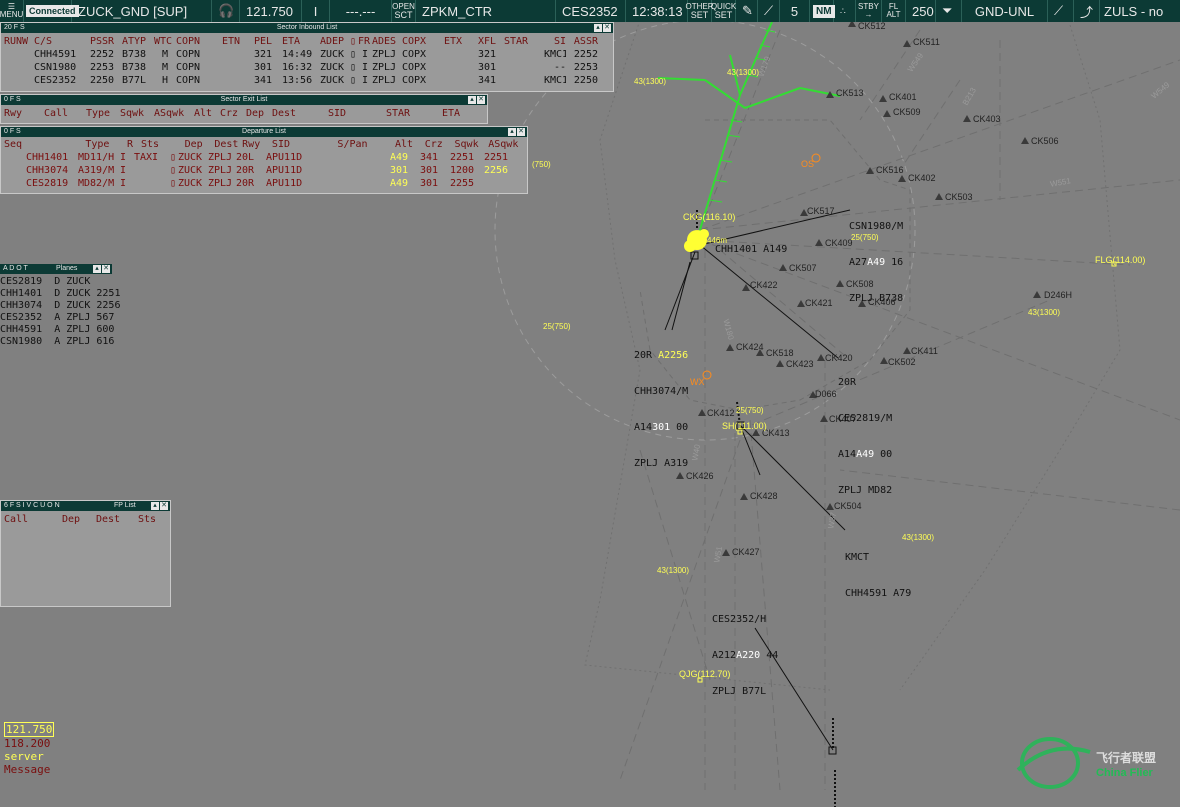  What do you see at coordinates (591, 11) in the screenshot?
I see `selected-callsign: CES2352` at bounding box center [591, 11].